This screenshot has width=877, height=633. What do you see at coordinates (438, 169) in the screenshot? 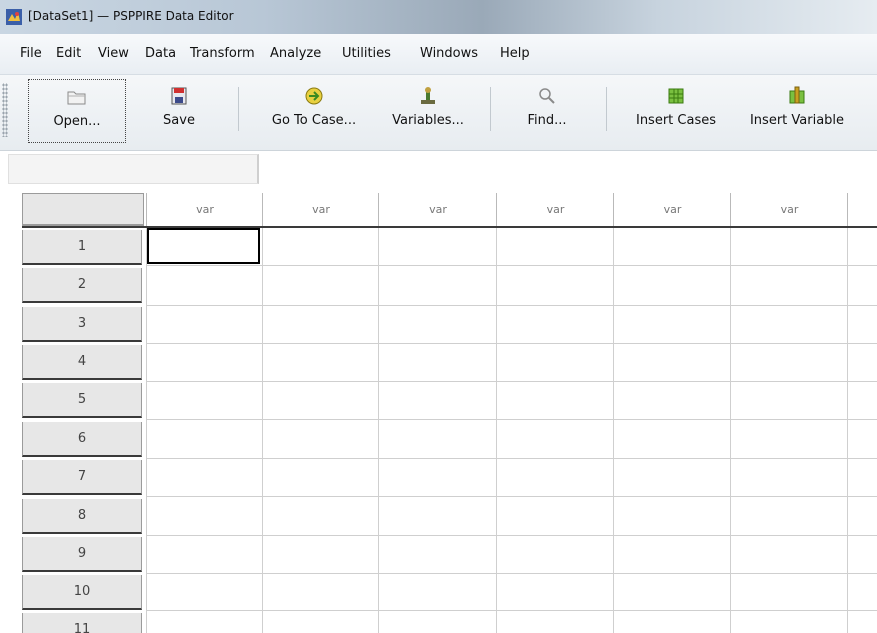
I see `cell-entry-row` at bounding box center [438, 169].